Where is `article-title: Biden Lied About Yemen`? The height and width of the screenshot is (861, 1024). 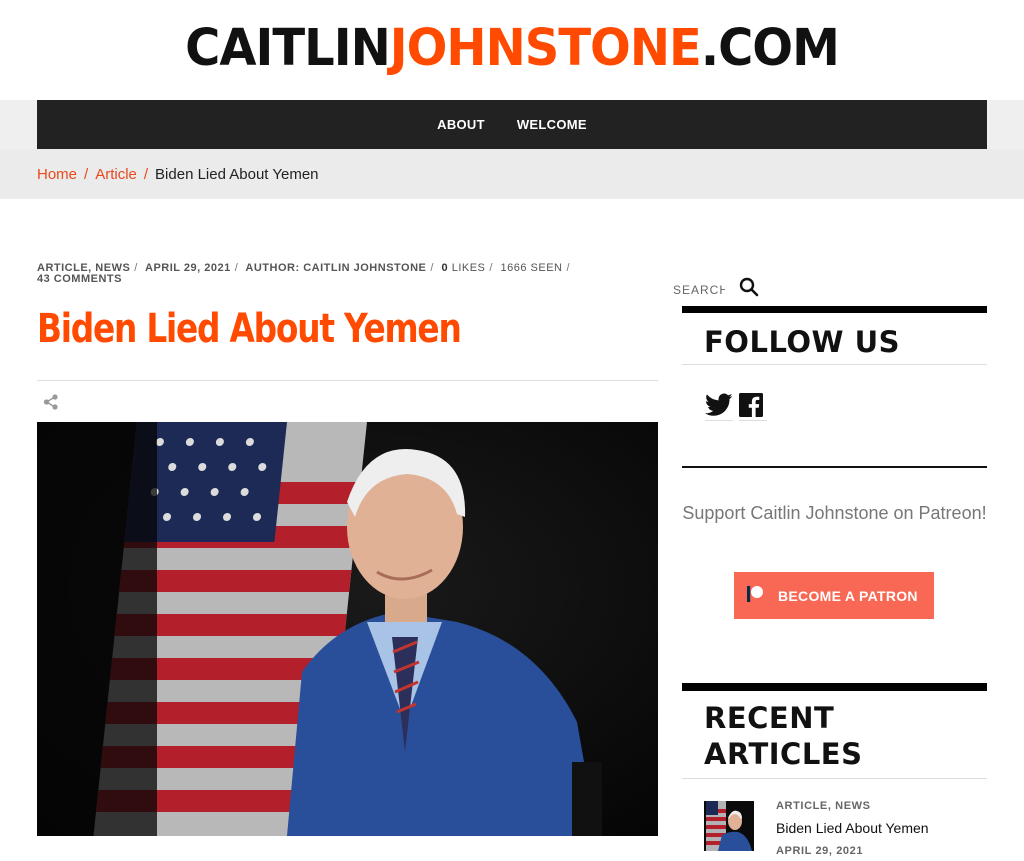
article-title: Biden Lied About Yemen is located at coordinates (249, 329).